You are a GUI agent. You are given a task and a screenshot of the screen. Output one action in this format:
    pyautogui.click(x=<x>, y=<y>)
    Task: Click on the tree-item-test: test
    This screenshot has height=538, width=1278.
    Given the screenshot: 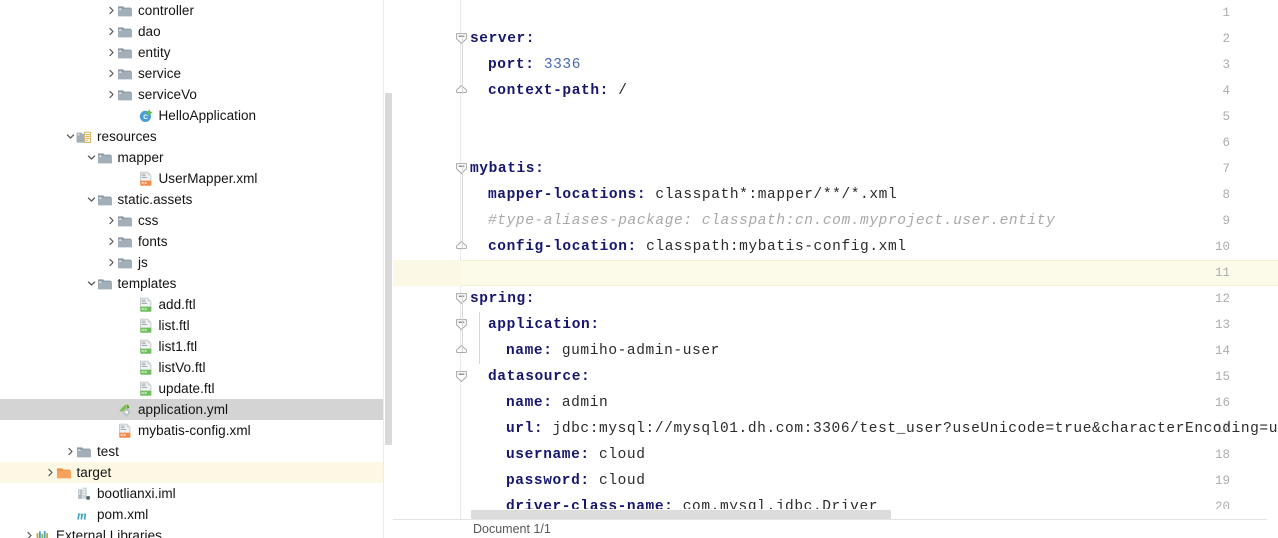 What is the action you would take?
    pyautogui.click(x=196, y=451)
    